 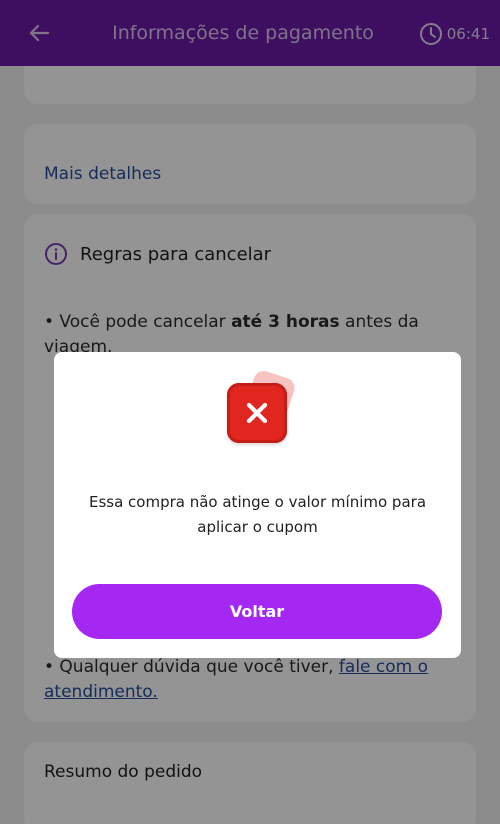 I want to click on error-x-icon, so click(x=257, y=413).